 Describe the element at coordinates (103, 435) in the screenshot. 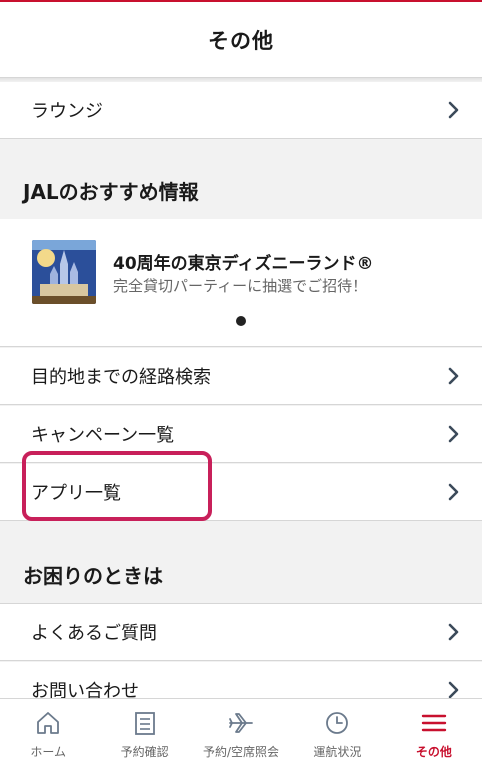

I see `menu-item-label: キャンペーン一覧` at that location.